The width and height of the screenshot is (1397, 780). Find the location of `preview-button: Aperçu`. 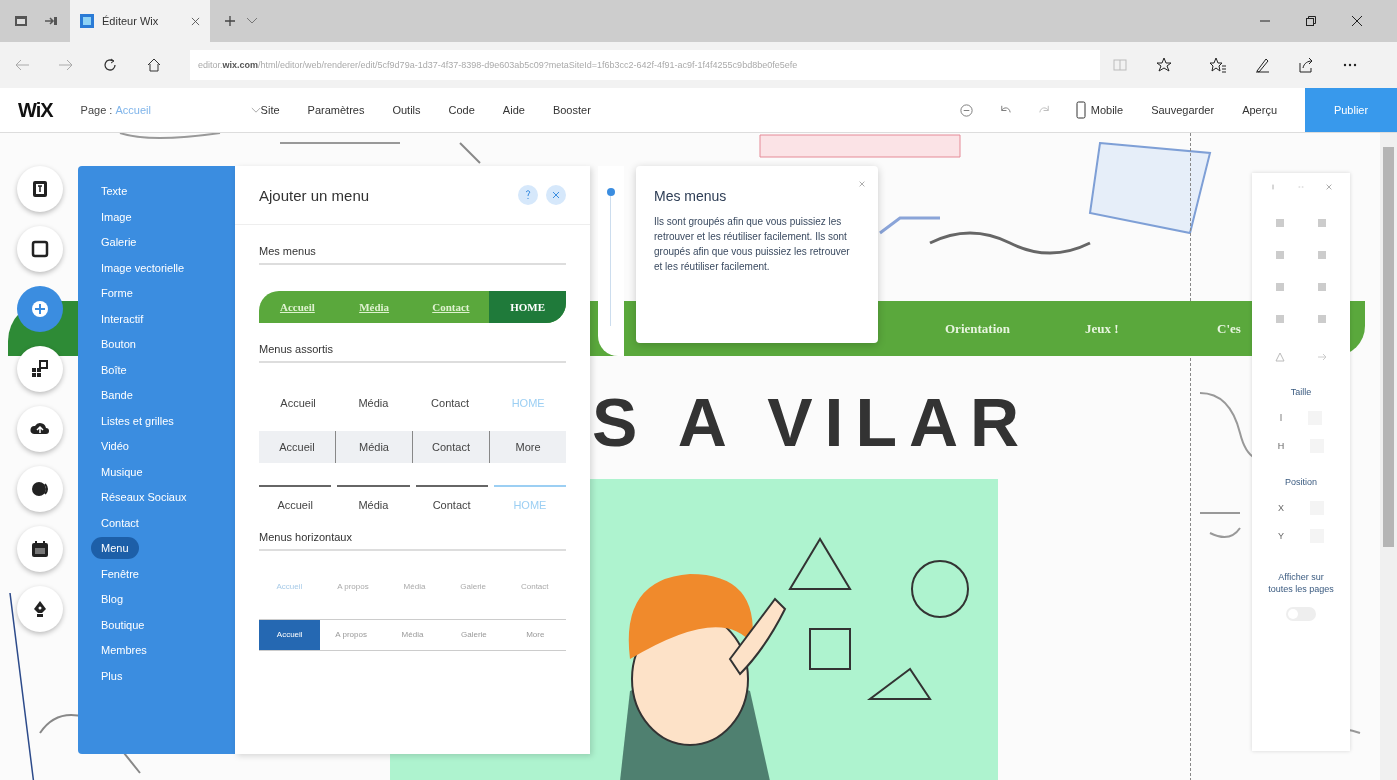

preview-button: Aperçu is located at coordinates (1259, 110).